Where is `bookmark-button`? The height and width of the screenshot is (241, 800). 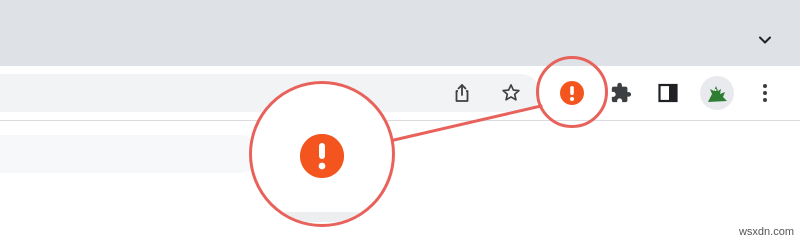 bookmark-button is located at coordinates (511, 93).